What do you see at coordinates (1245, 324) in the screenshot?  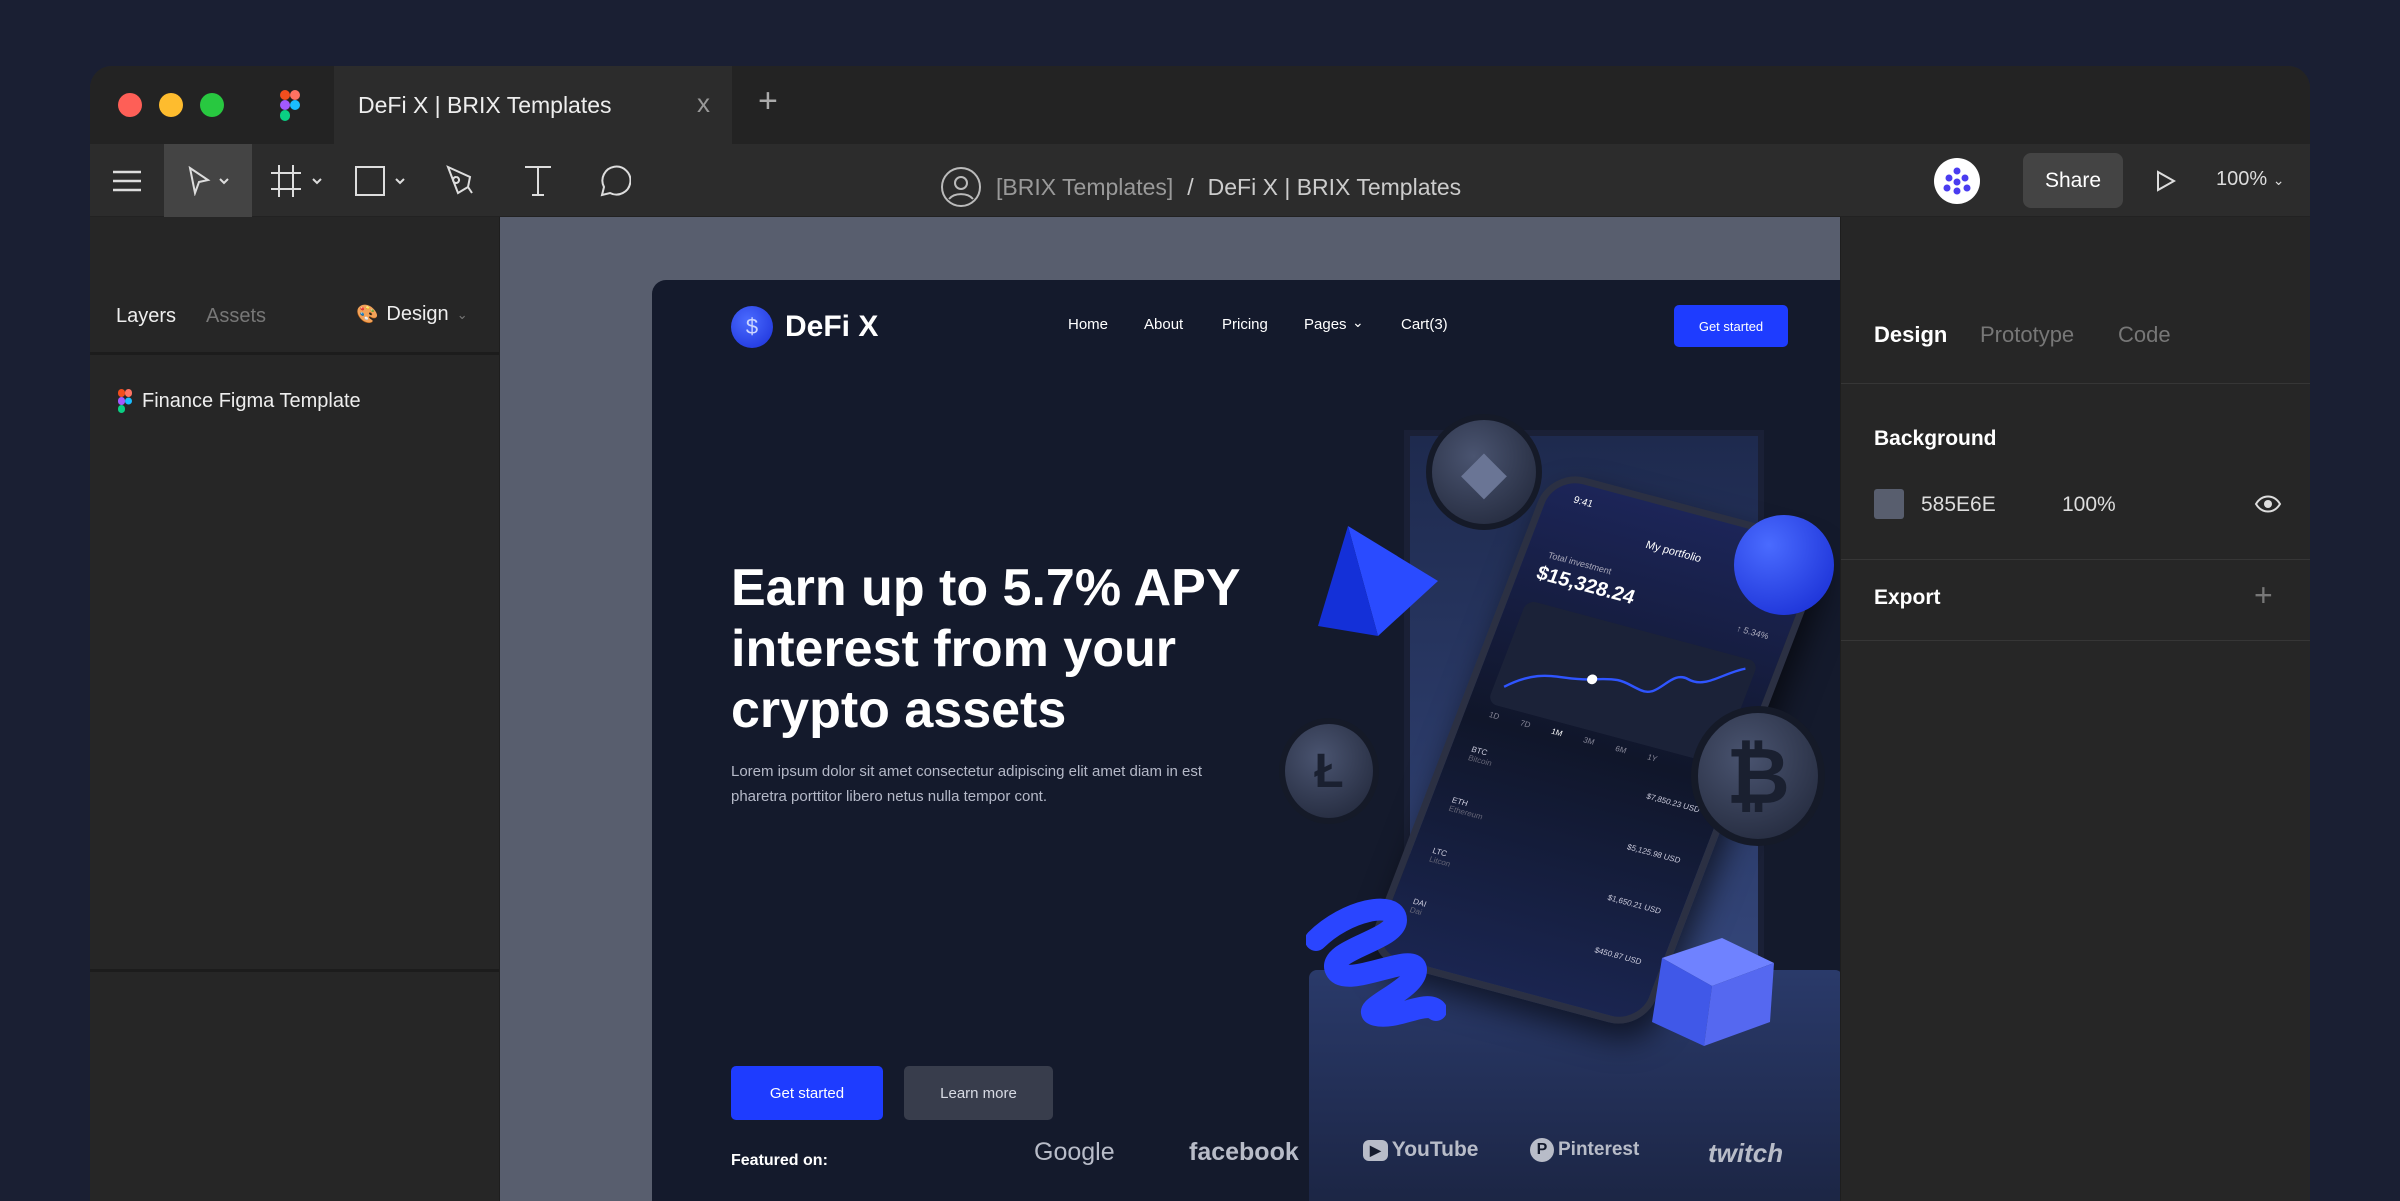 I see `nav-pricing: Pricing` at bounding box center [1245, 324].